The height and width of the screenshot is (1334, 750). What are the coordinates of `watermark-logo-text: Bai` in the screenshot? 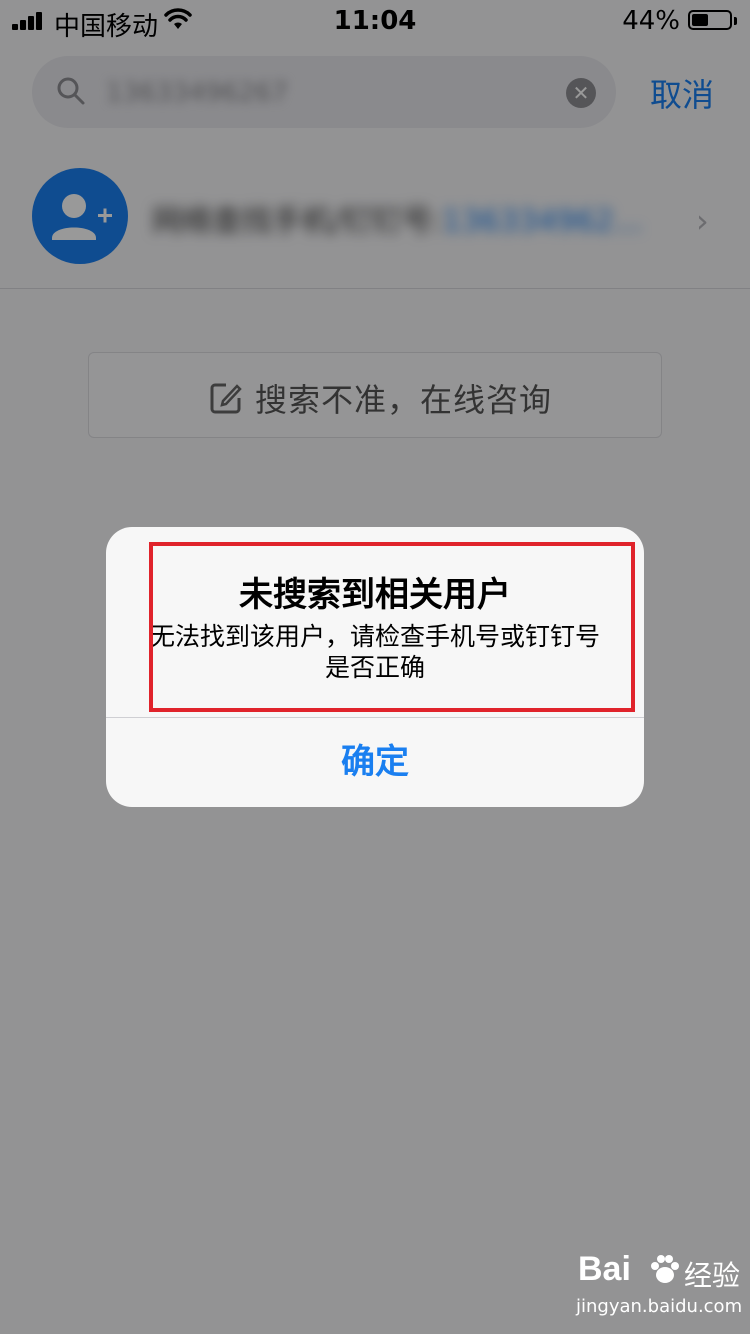 It's located at (604, 1269).